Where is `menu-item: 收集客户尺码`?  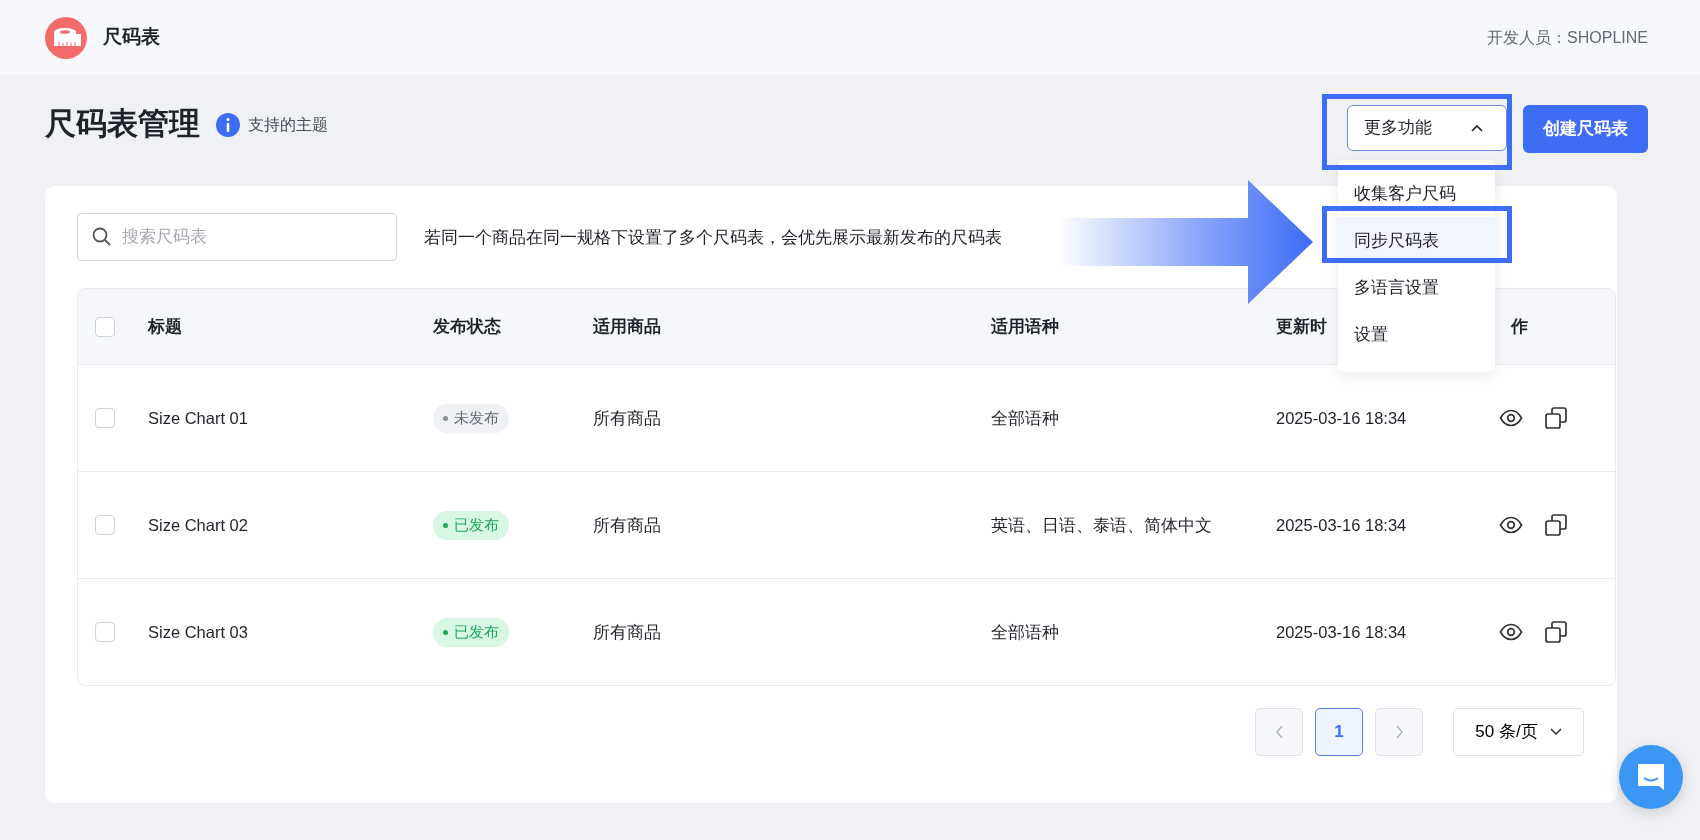
menu-item: 收集客户尺码 is located at coordinates (1416, 193).